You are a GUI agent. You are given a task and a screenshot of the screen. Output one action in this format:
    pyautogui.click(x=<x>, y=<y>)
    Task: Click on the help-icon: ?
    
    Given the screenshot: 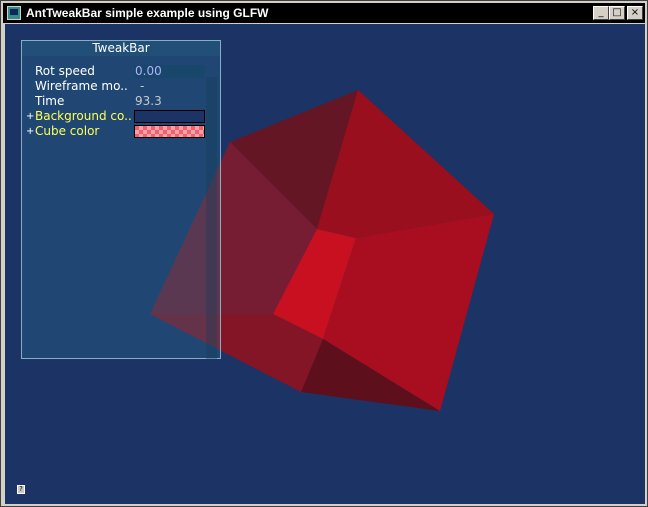 What is the action you would take?
    pyautogui.click(x=21, y=489)
    